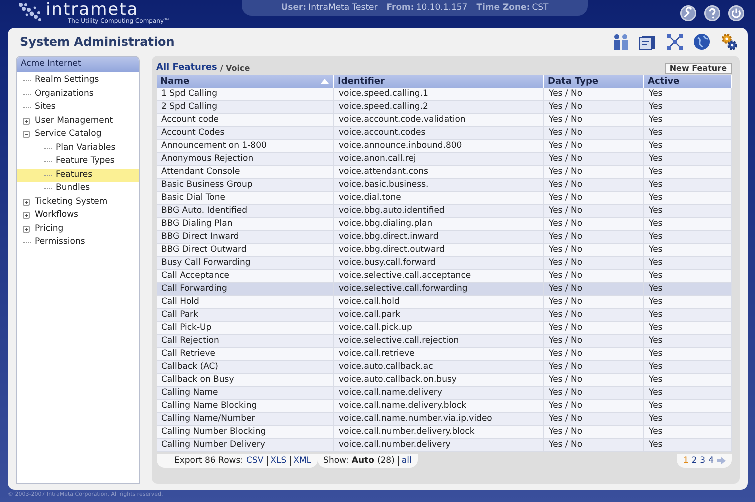 The width and height of the screenshot is (755, 502). I want to click on column-header: Active, so click(688, 81).